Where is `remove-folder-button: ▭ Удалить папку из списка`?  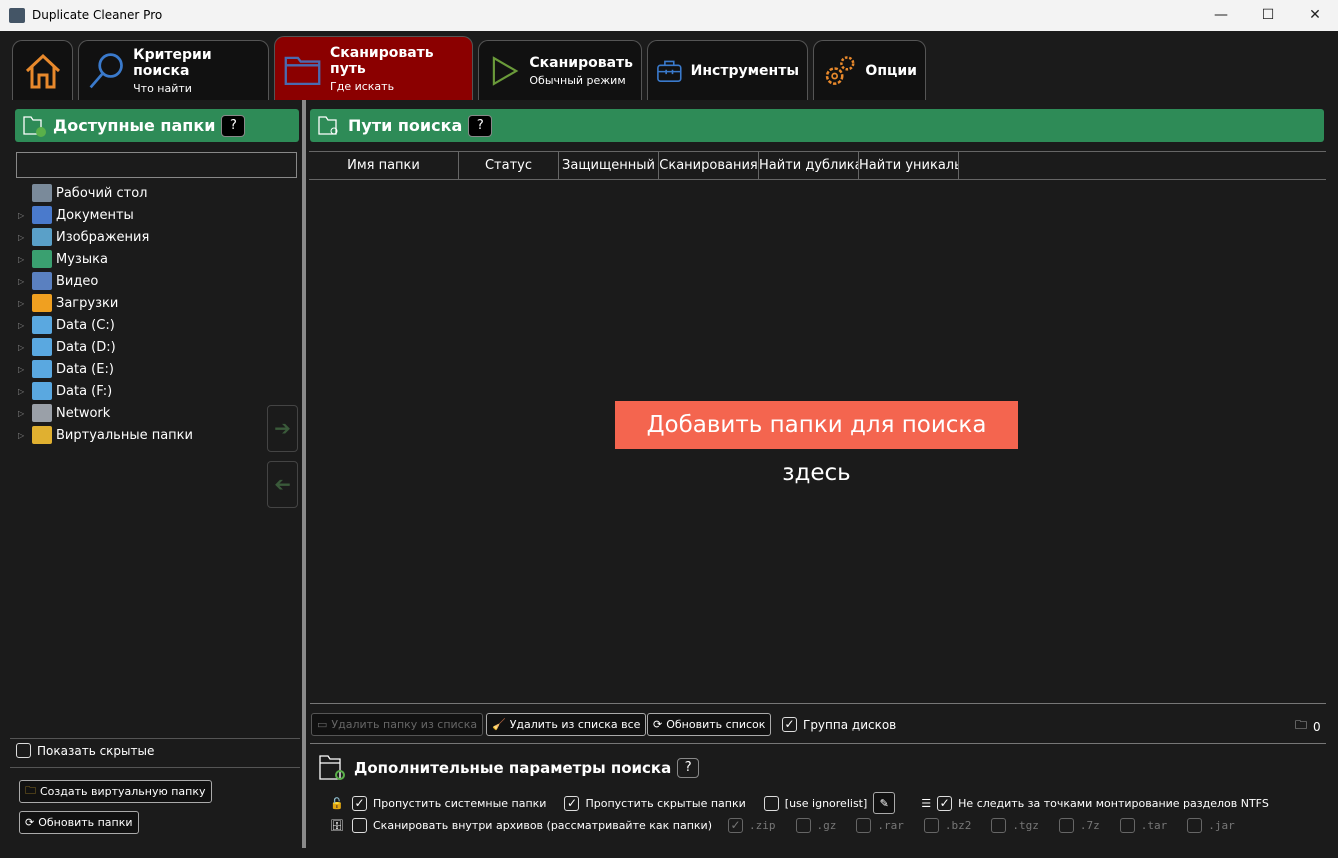
remove-folder-button: ▭ Удалить папку из списка is located at coordinates (397, 724).